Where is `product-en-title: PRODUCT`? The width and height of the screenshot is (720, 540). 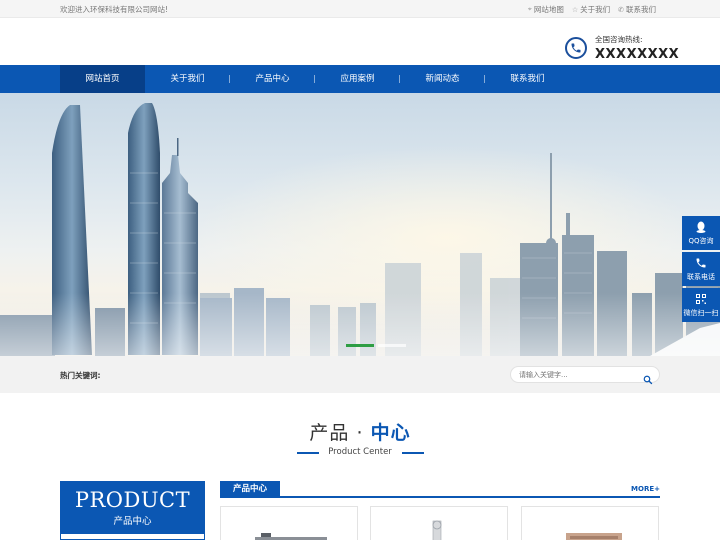
product-en-title: PRODUCT is located at coordinates (132, 500).